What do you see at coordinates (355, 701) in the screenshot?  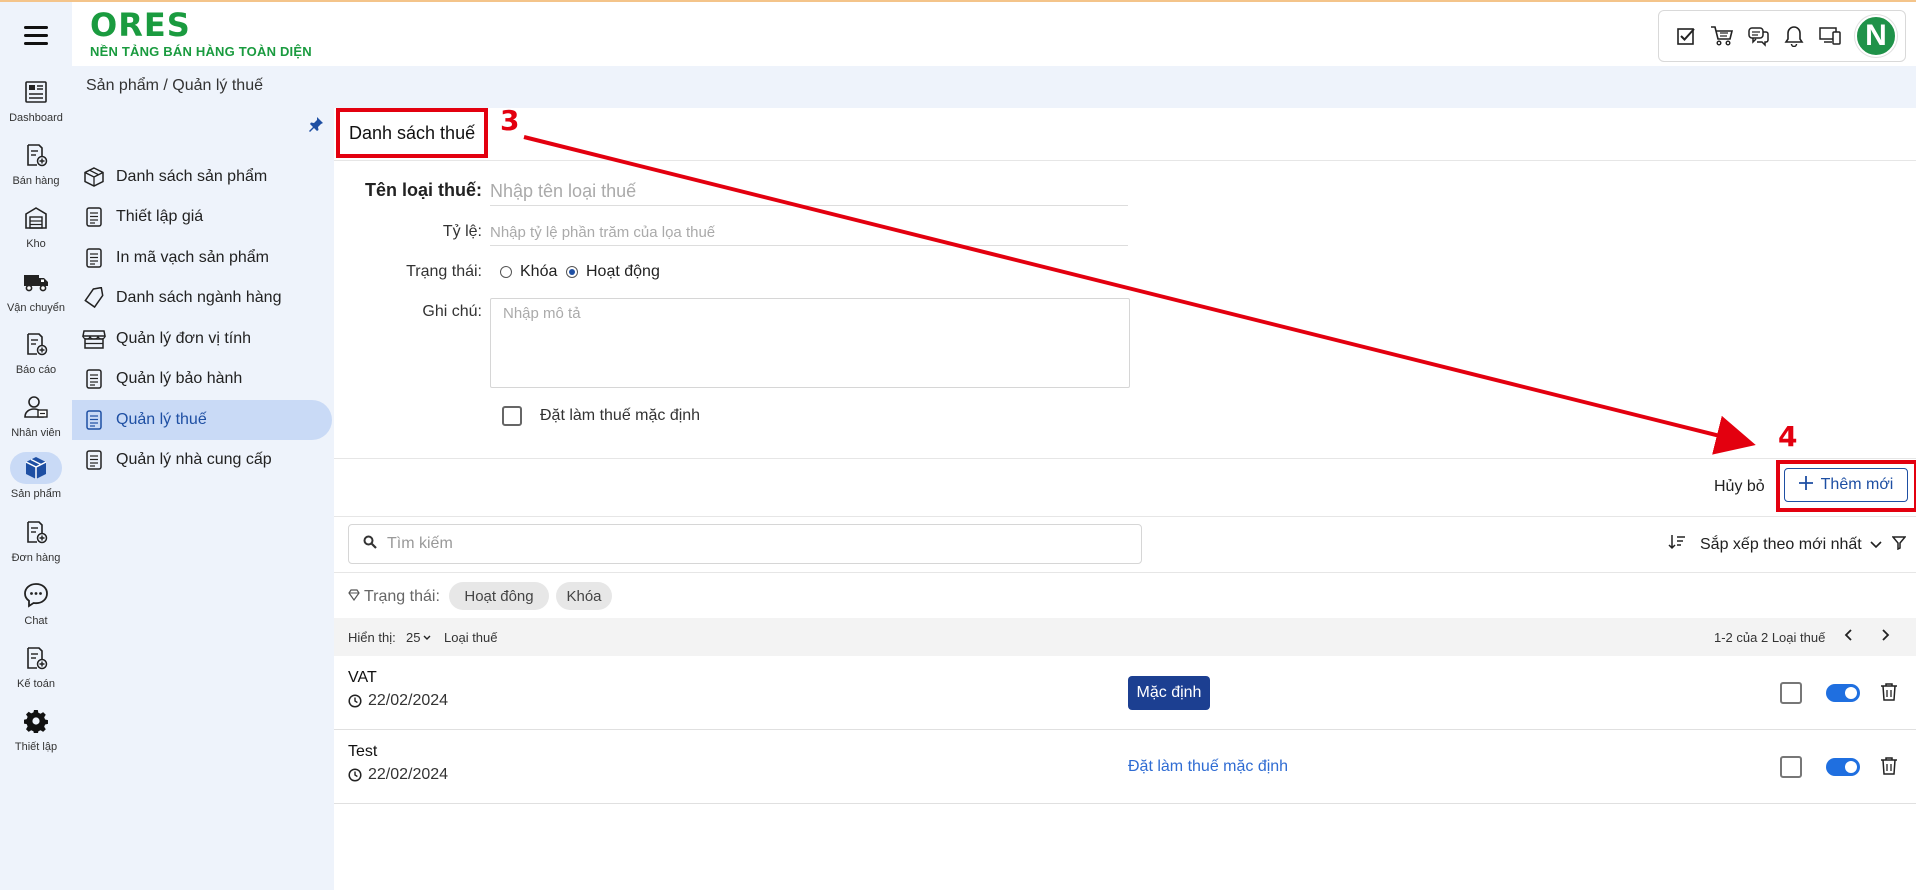 I see `clock-icon` at bounding box center [355, 701].